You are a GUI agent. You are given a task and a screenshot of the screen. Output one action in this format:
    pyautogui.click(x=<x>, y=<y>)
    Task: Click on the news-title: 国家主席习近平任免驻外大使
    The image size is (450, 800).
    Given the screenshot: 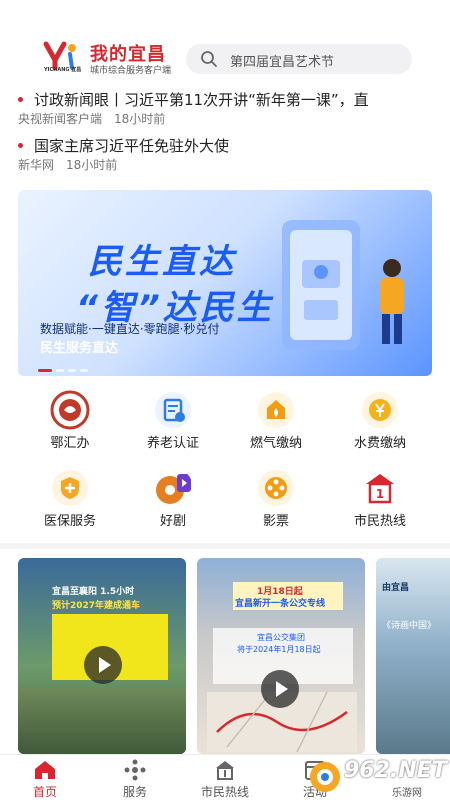 What is the action you would take?
    pyautogui.click(x=131, y=145)
    